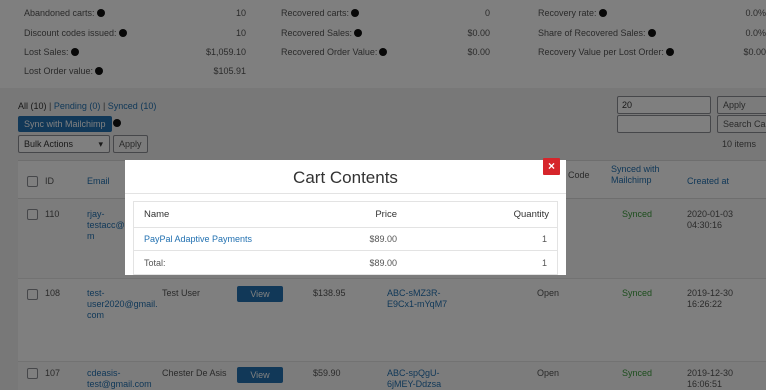 Image resolution: width=766 pixels, height=390 pixels. I want to click on cart-item-name: PayPal Adaptive Payments, so click(198, 239).